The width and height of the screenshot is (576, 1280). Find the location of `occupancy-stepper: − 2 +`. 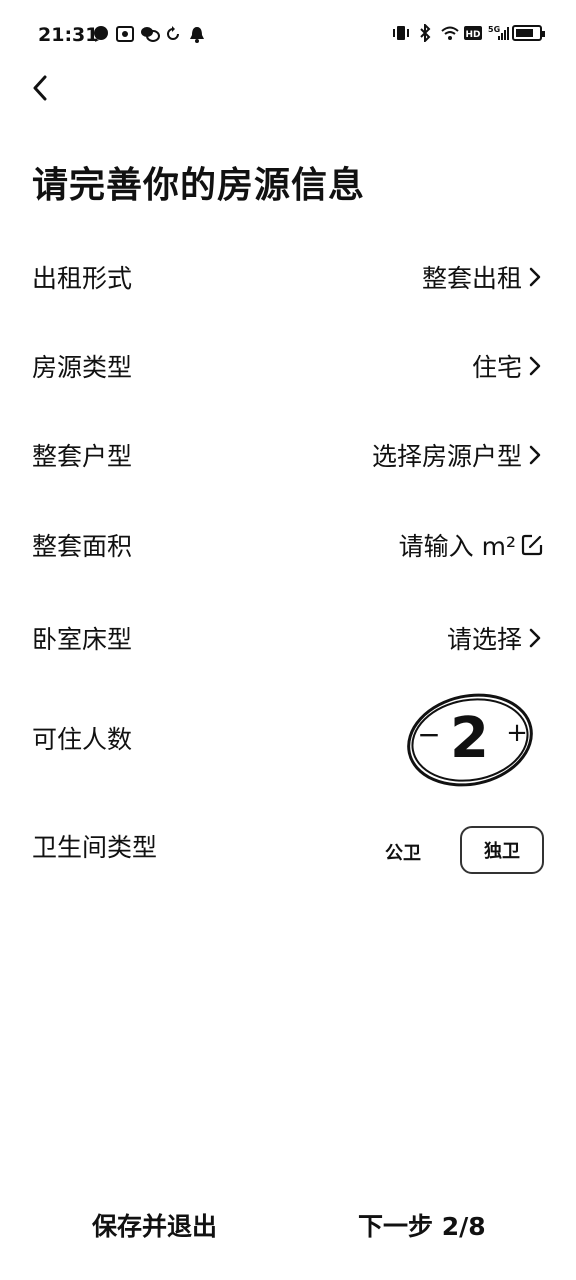

occupancy-stepper: − 2 + is located at coordinates (469, 738).